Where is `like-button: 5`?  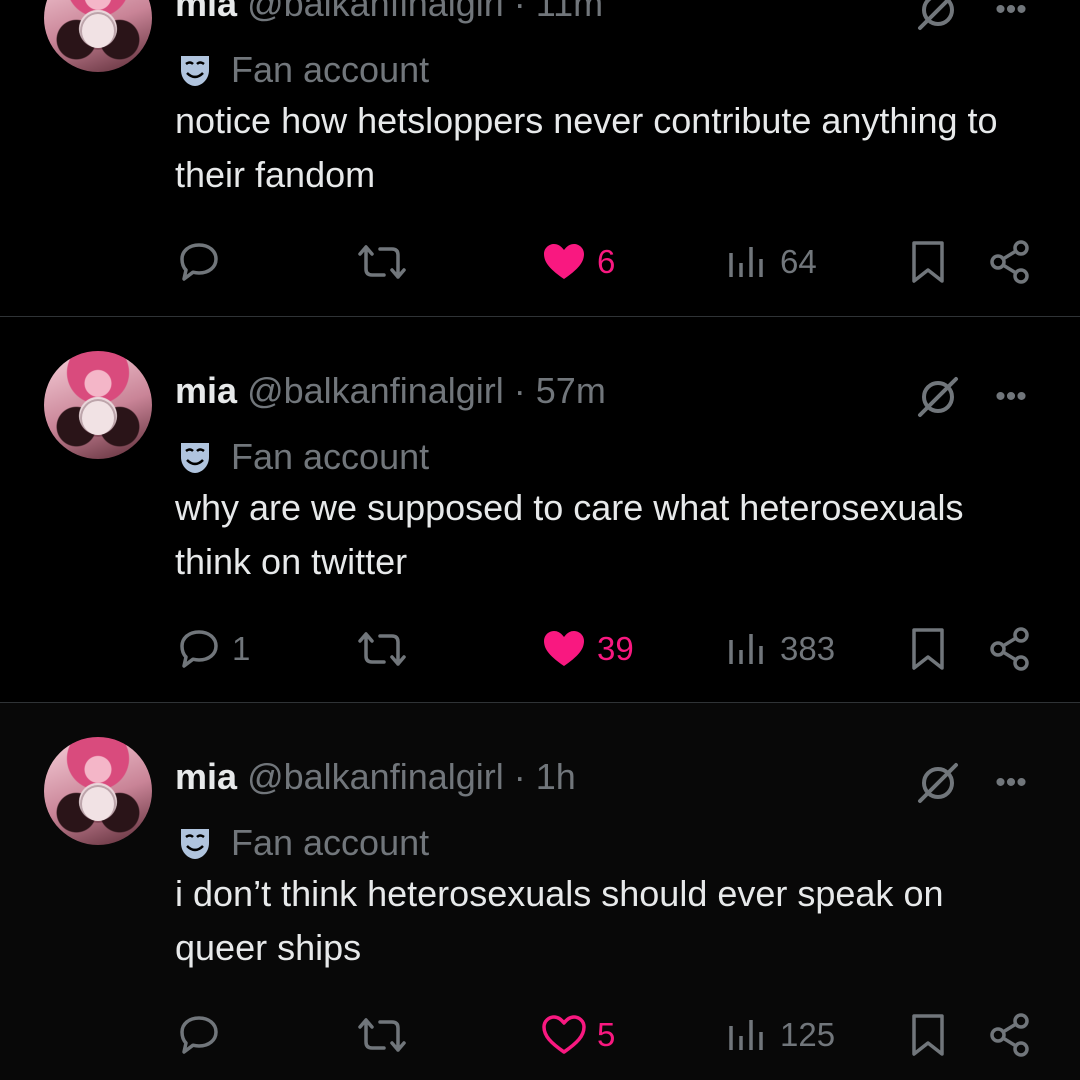 like-button: 5 is located at coordinates (578, 1035).